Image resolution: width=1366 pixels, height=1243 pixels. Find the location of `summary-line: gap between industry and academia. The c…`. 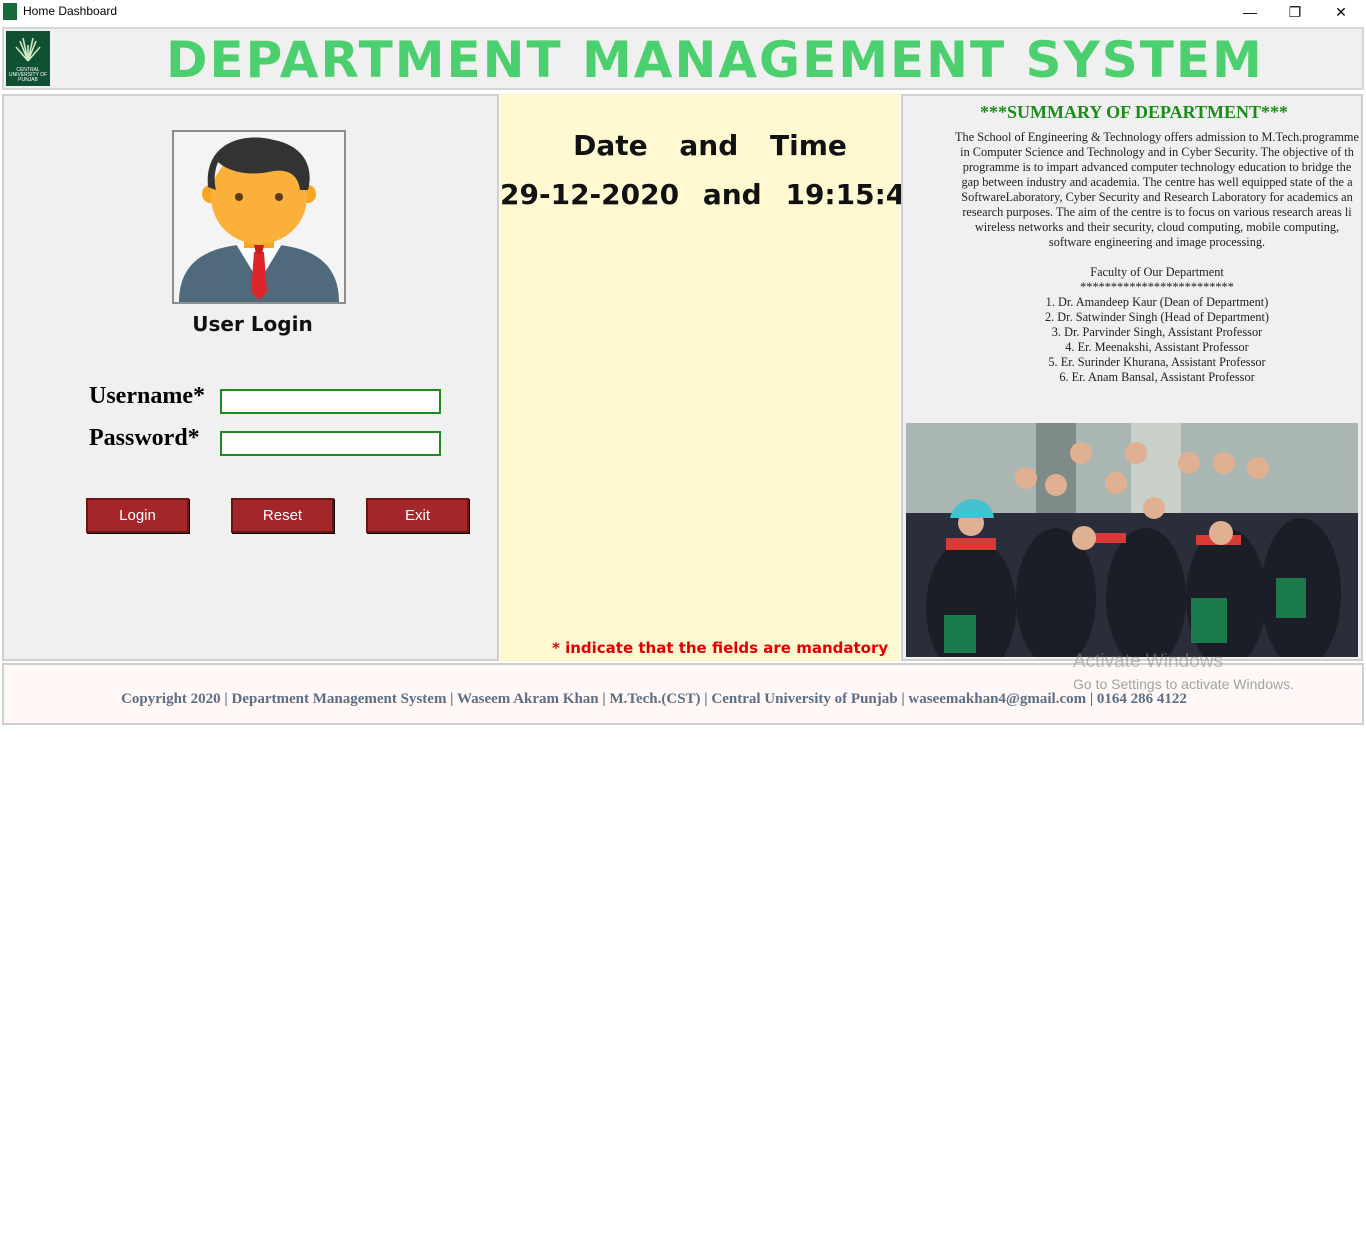

summary-line: gap between industry and academia. The c… is located at coordinates (1157, 182).